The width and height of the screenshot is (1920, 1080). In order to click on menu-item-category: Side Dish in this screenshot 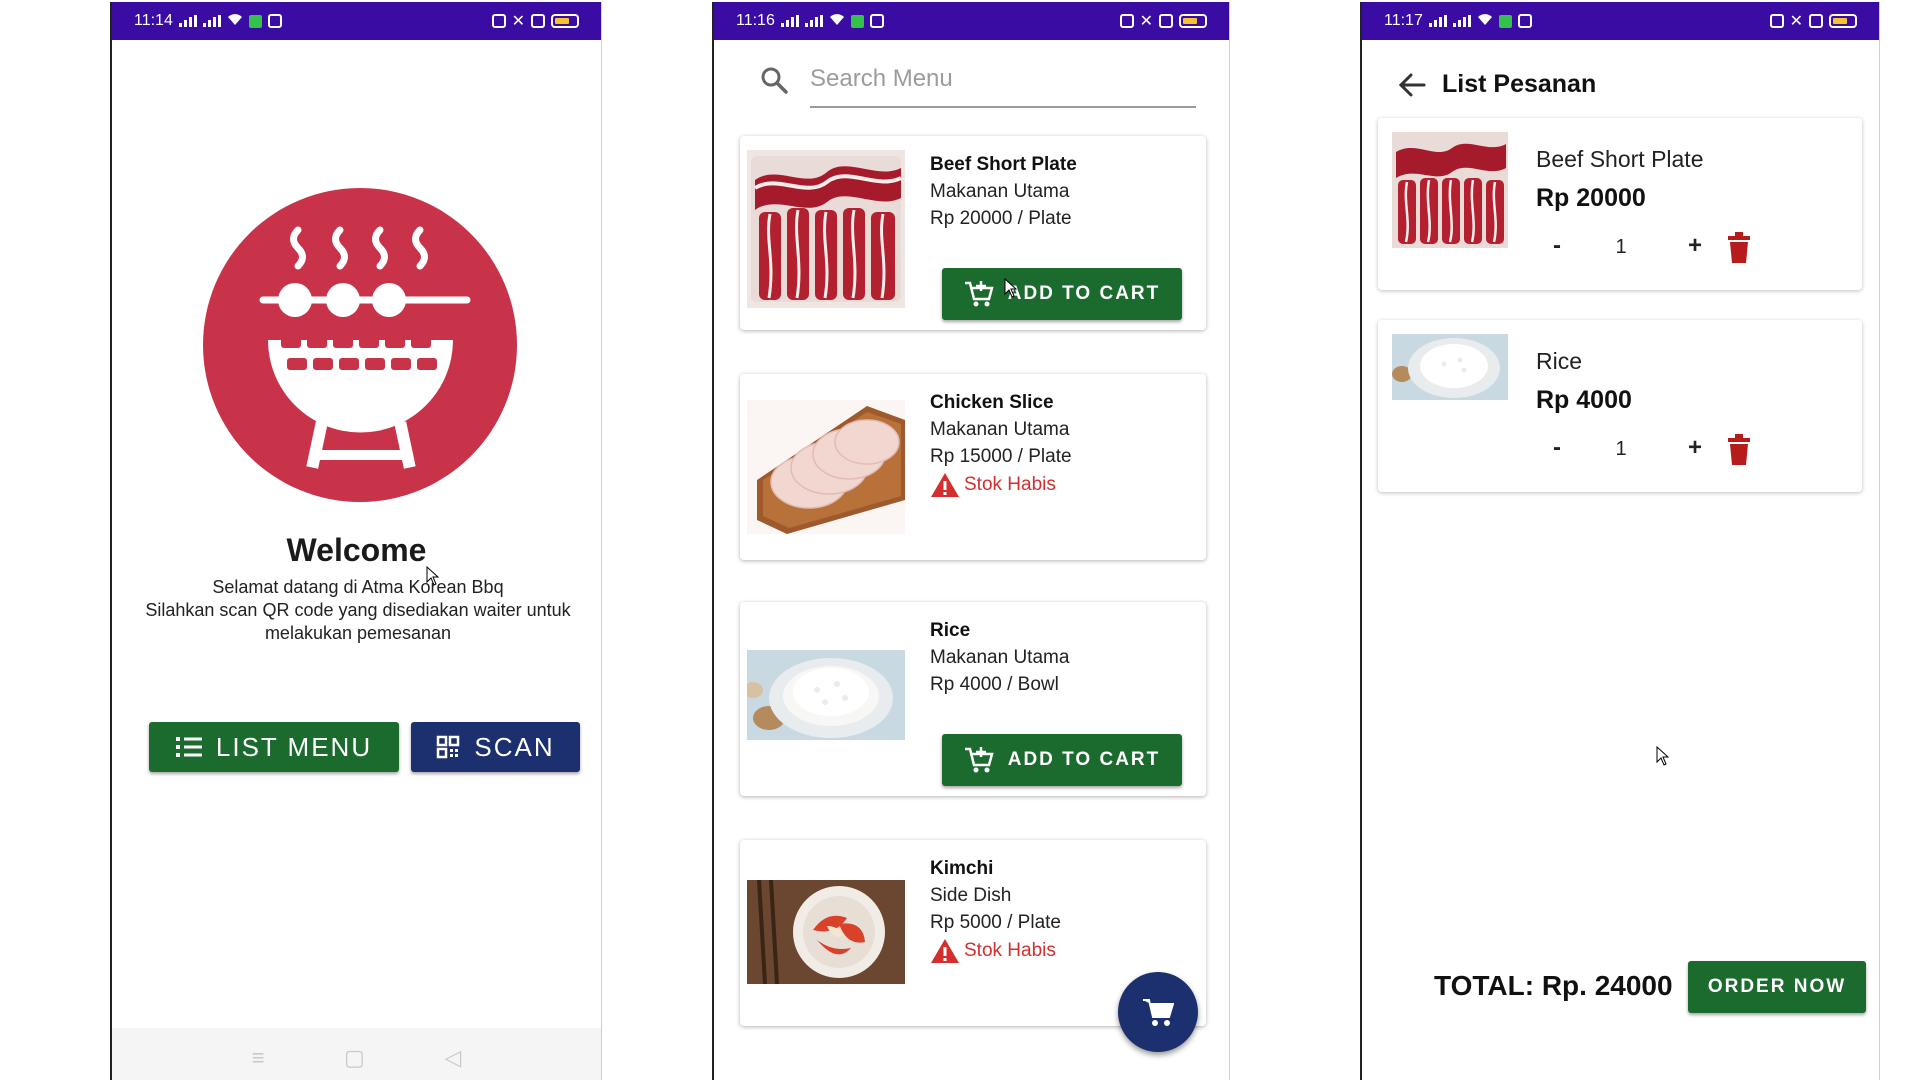, I will do `click(971, 895)`.